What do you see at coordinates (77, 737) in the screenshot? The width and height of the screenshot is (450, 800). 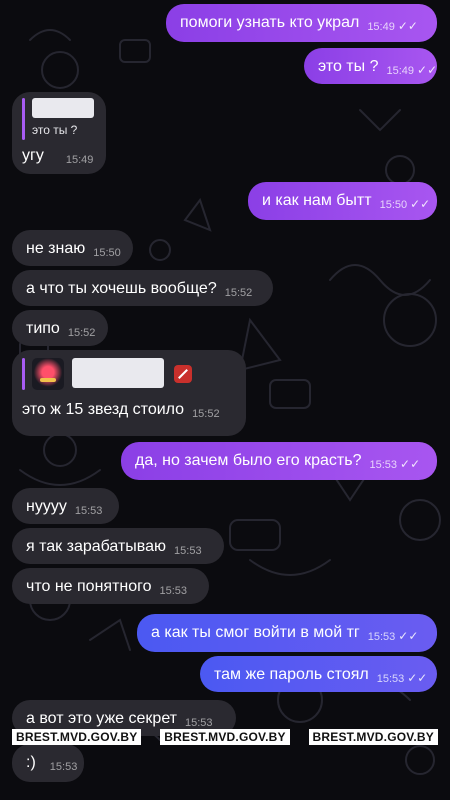 I see `watermark-left: BREST.MVD.GOV.BY` at bounding box center [77, 737].